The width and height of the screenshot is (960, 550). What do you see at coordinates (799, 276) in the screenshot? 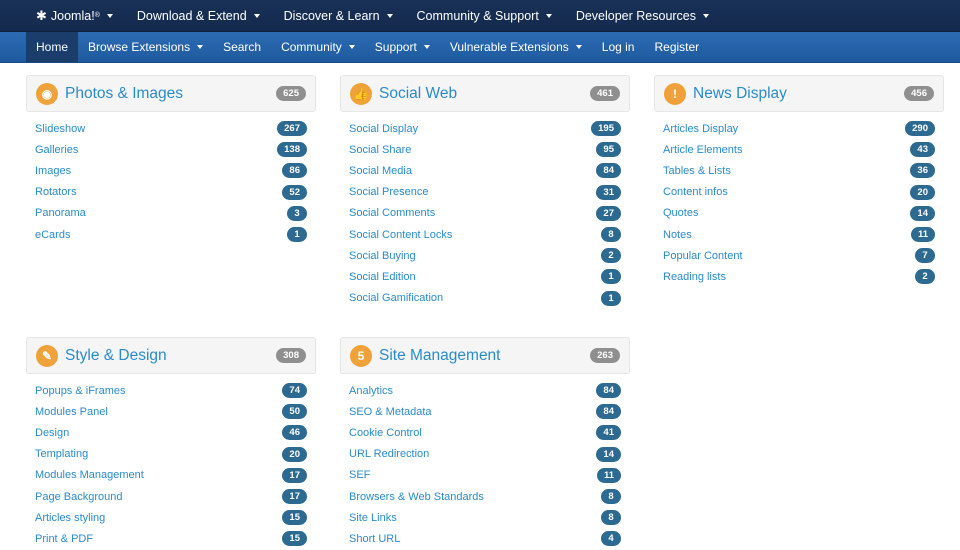
I see `subcategory-link: Reading lists 2` at bounding box center [799, 276].